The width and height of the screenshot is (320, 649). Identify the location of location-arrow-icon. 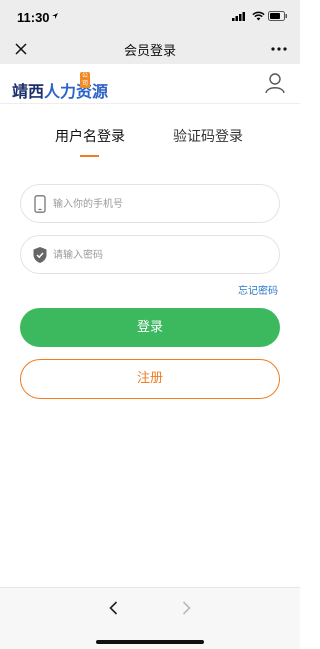
(55, 16).